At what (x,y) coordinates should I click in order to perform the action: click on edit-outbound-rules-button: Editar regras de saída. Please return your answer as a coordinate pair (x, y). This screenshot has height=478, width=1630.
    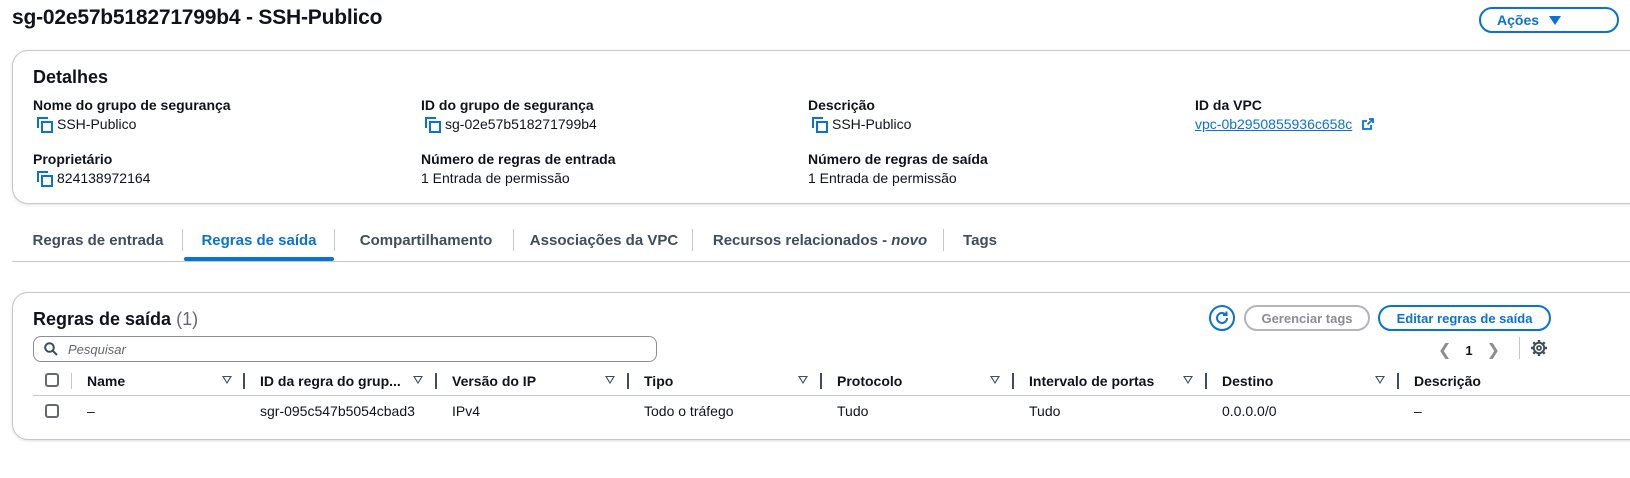
    Looking at the image, I should click on (1464, 318).